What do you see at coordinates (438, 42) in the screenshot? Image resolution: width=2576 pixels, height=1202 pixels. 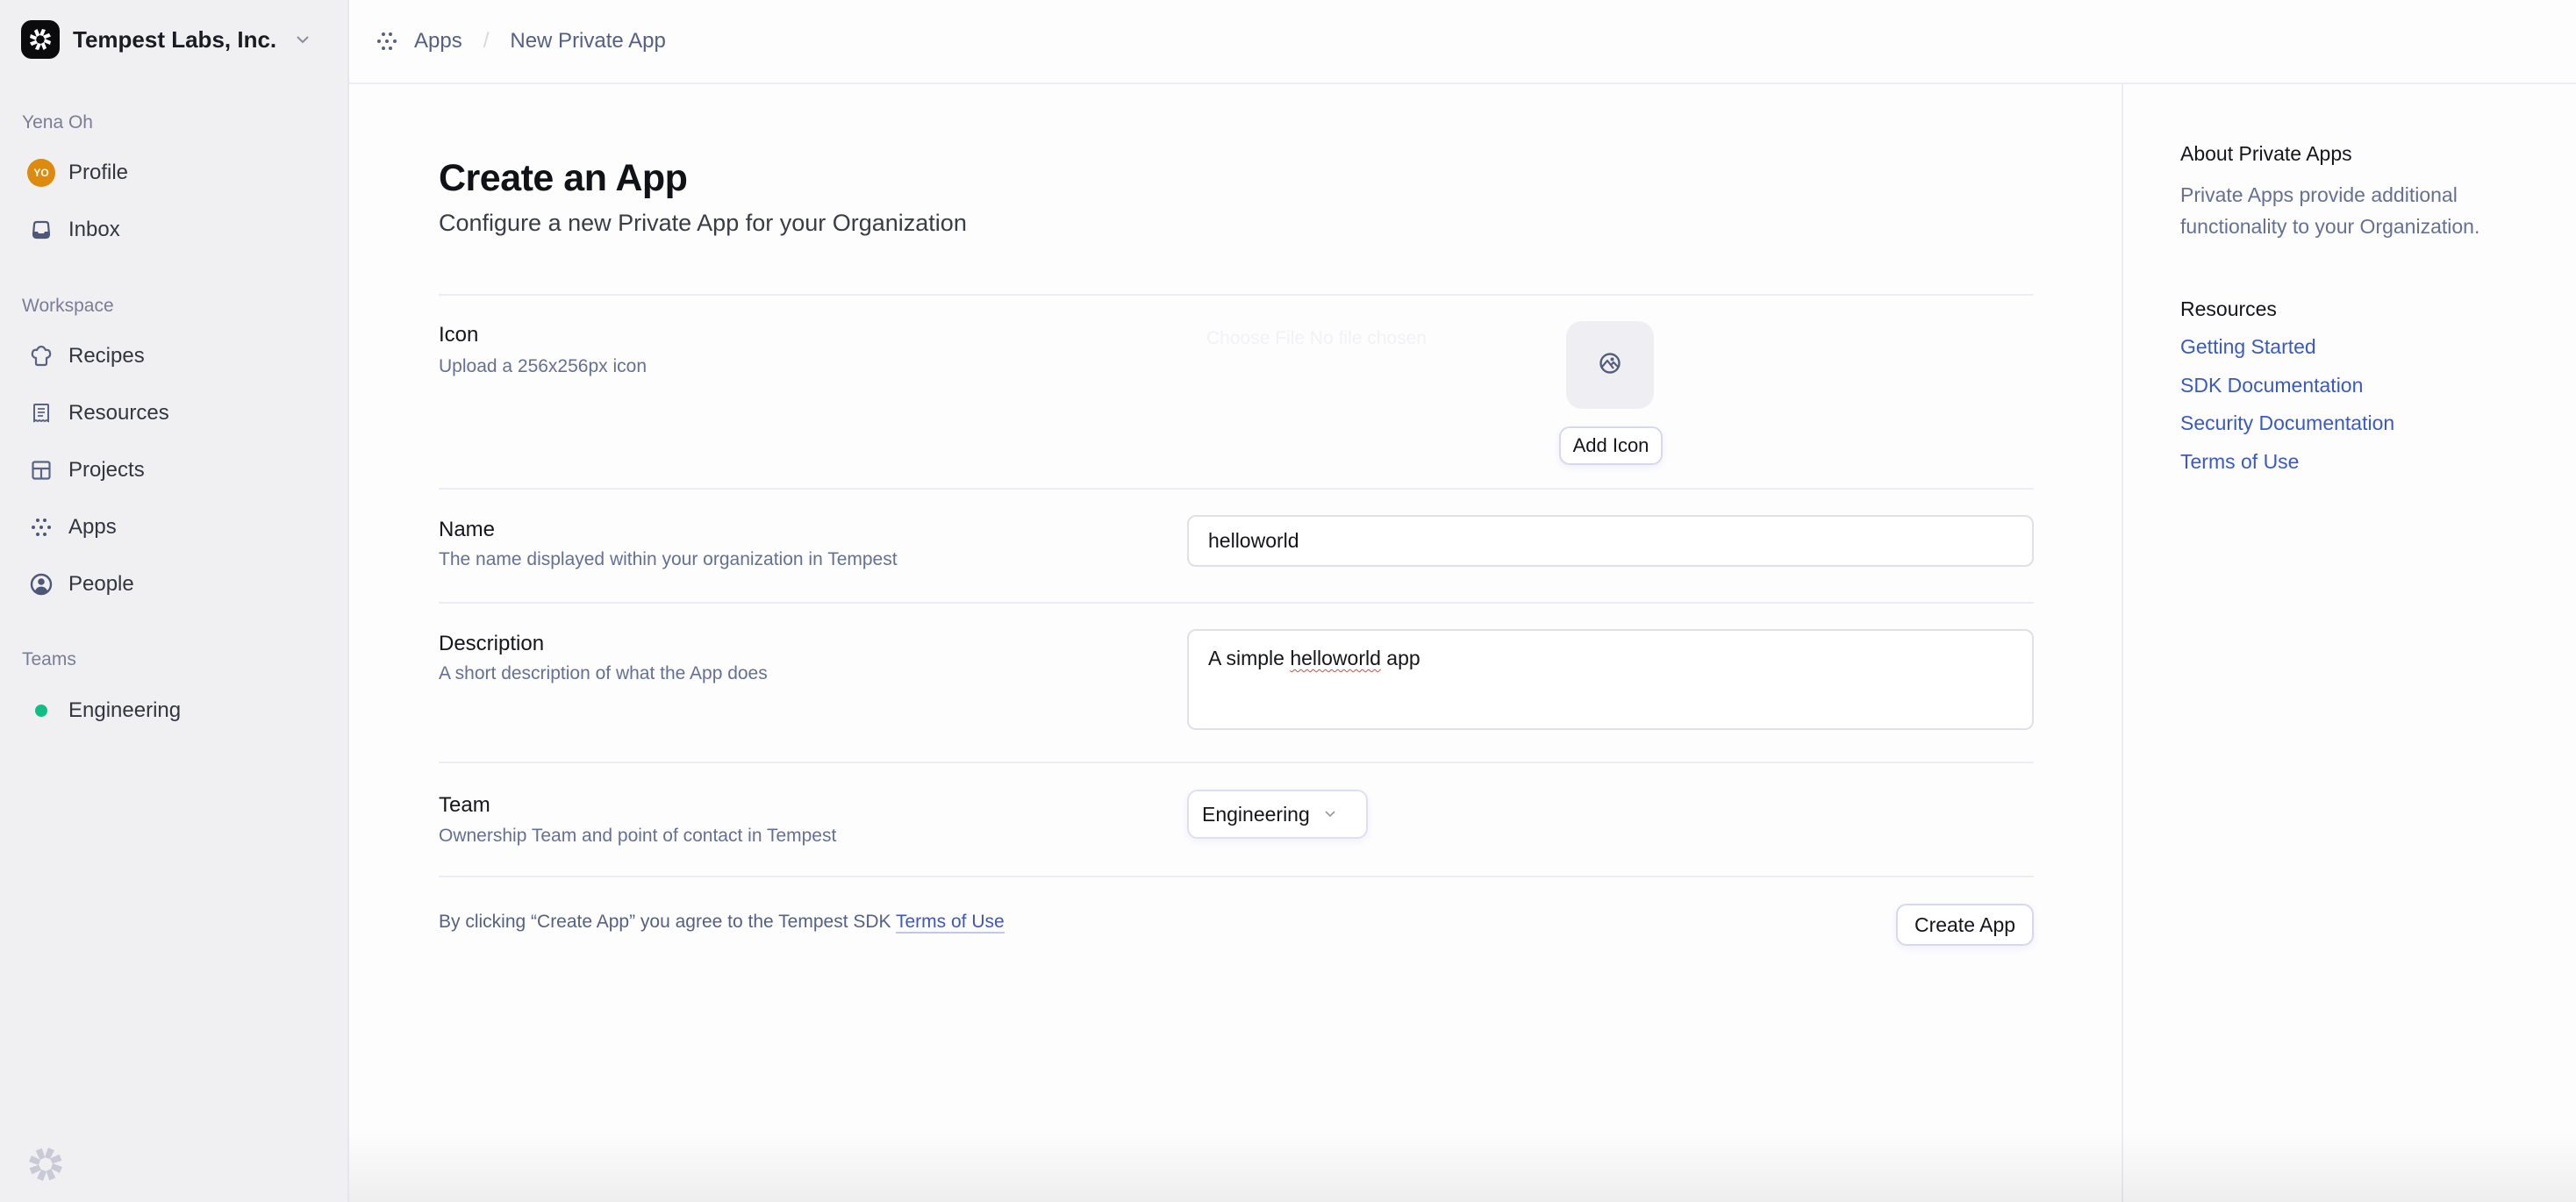 I see `breadcrumb-apps-link: Apps` at bounding box center [438, 42].